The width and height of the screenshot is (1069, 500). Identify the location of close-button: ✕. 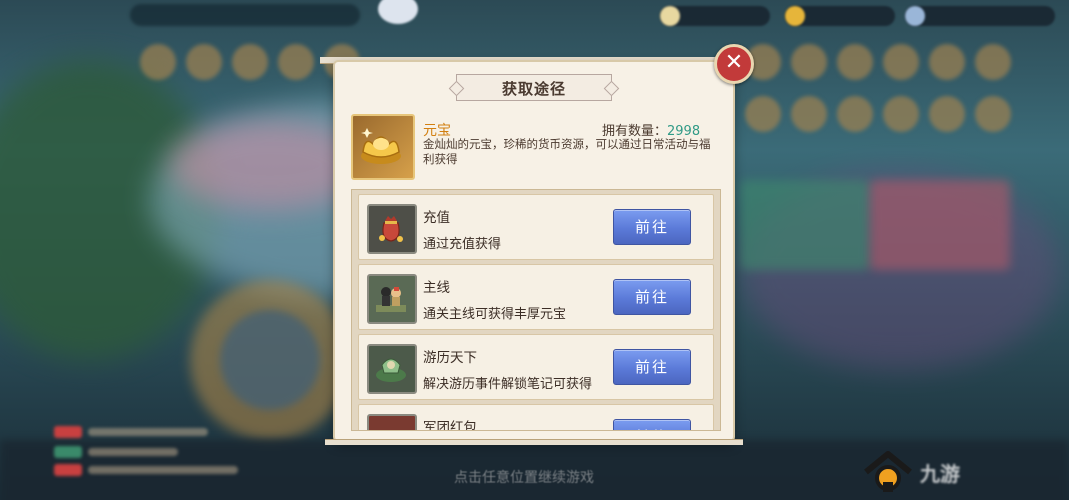
(734, 64).